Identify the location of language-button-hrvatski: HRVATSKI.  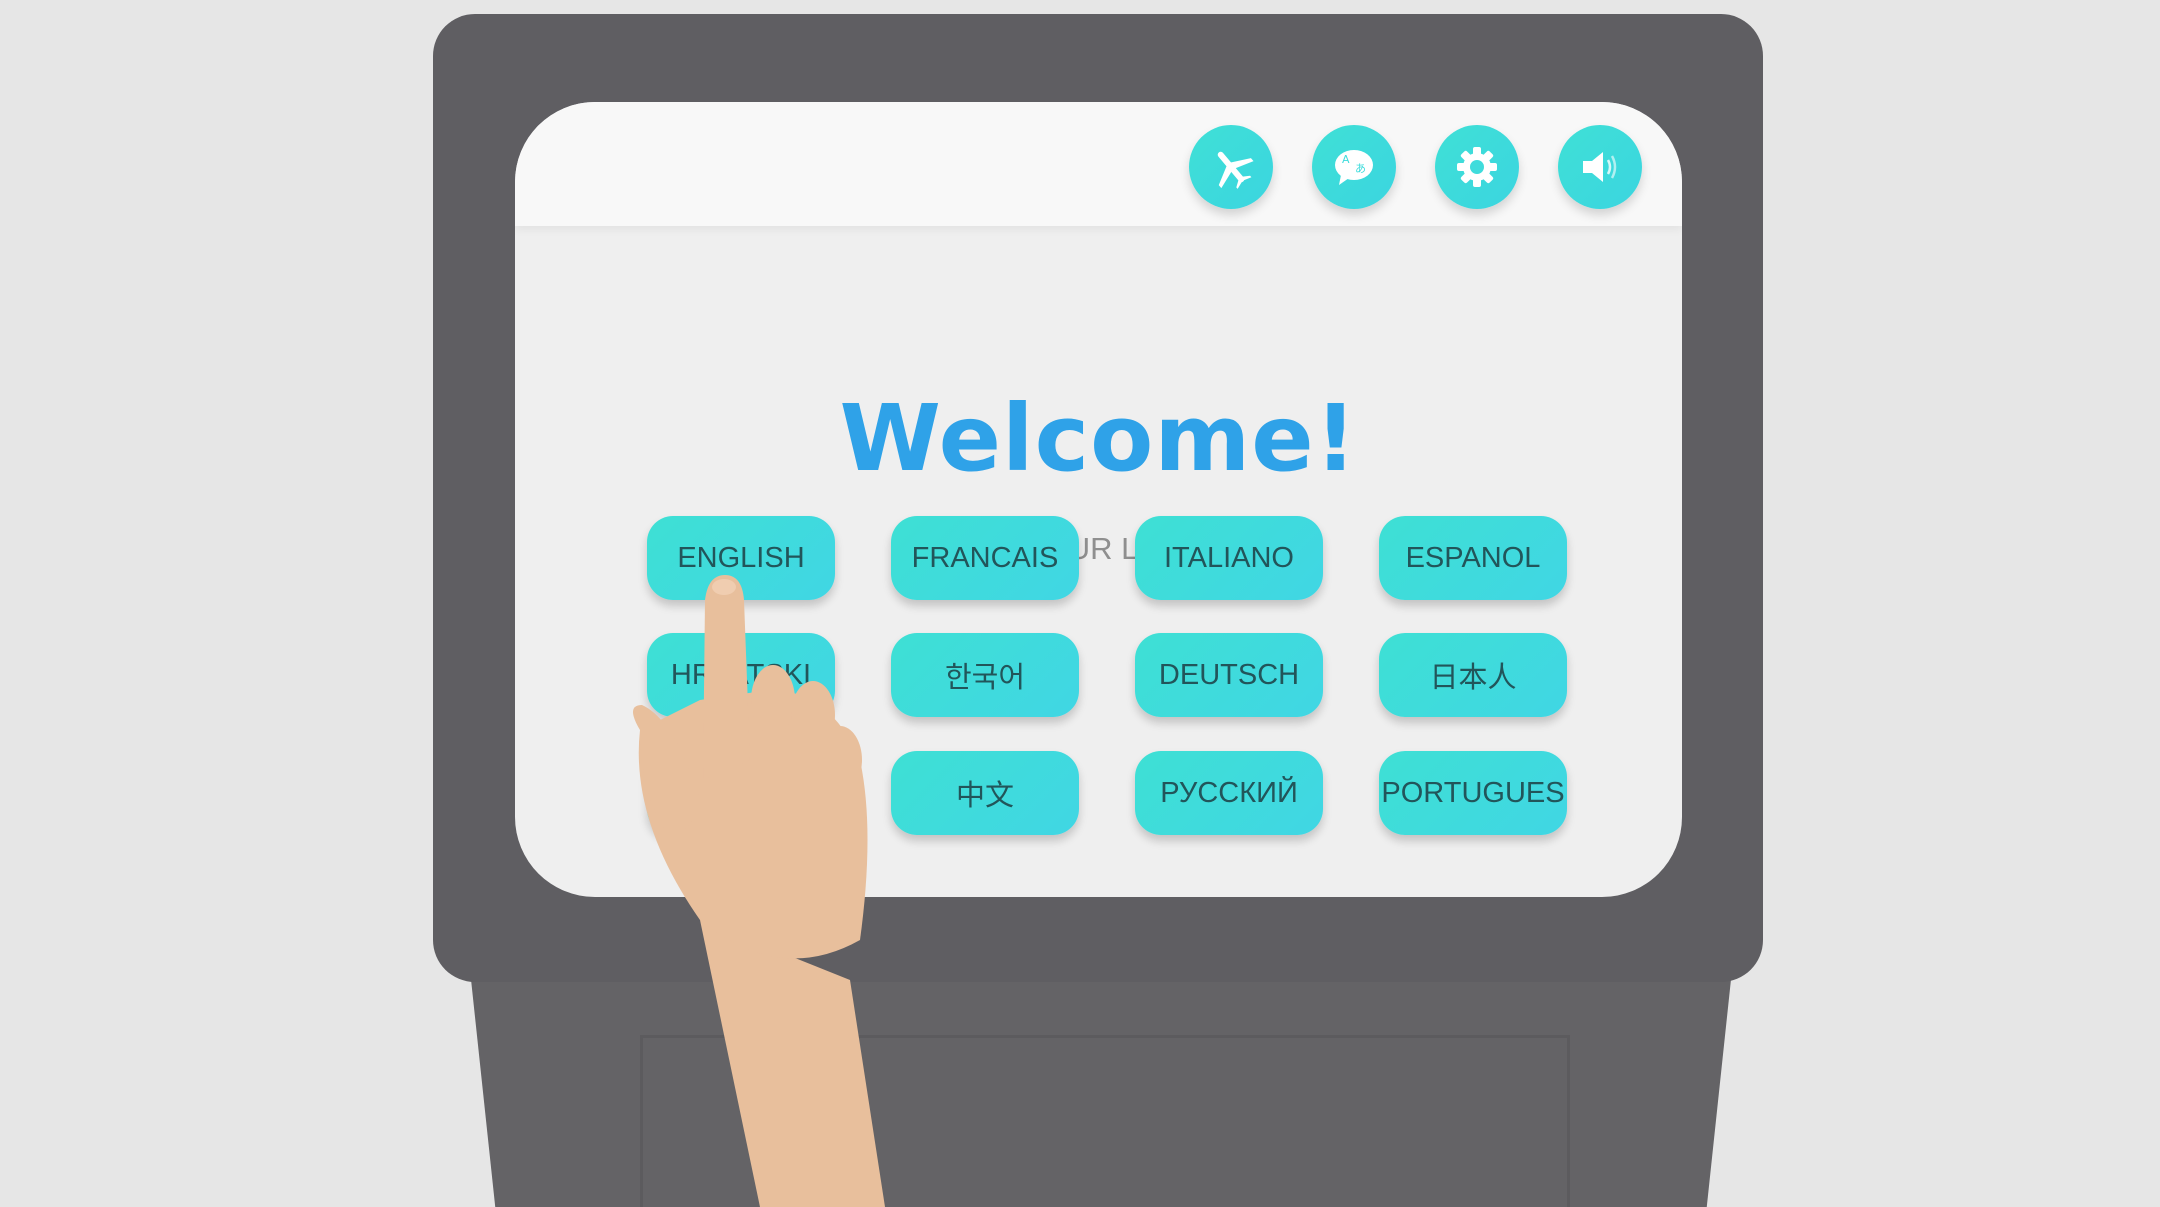
(741, 675).